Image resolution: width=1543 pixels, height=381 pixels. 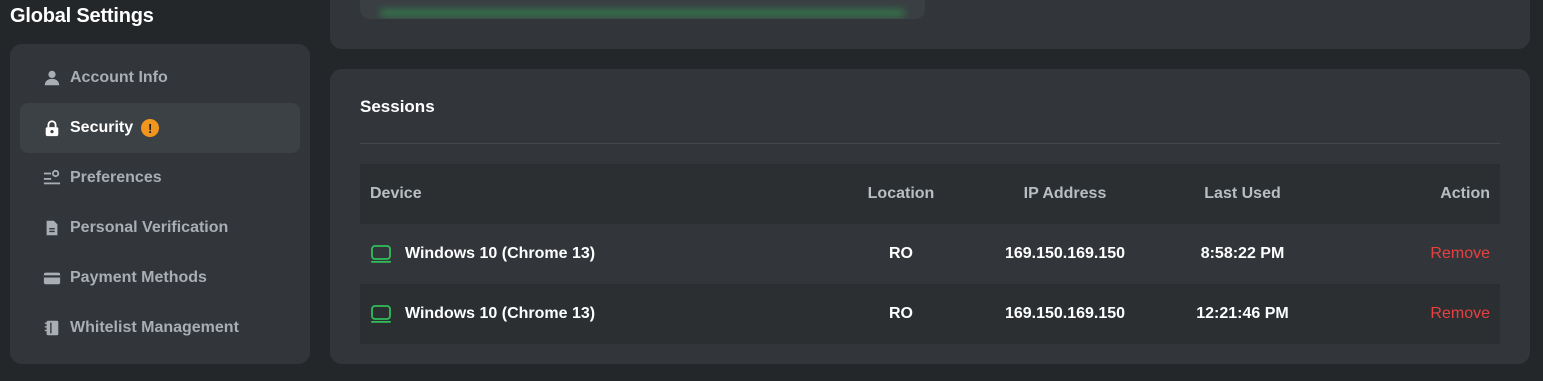 What do you see at coordinates (154, 327) in the screenshot?
I see `sidebar-item-label: Whitelist Management` at bounding box center [154, 327].